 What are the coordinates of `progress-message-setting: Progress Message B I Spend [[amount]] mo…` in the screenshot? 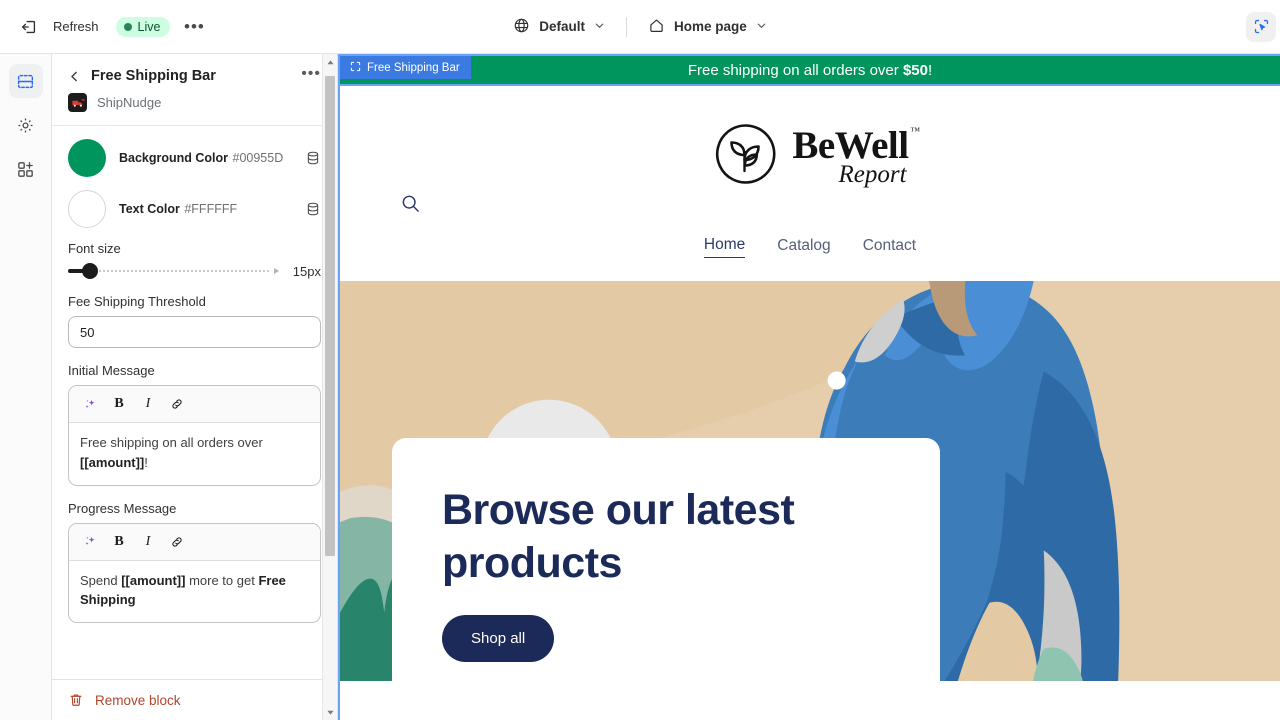 It's located at (194, 562).